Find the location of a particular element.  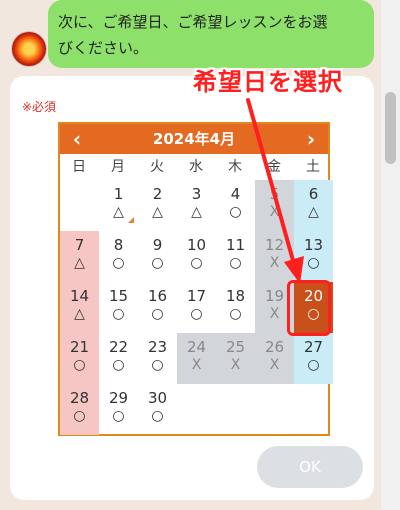

calendar-day-11: 11 ○ is located at coordinates (235, 256).